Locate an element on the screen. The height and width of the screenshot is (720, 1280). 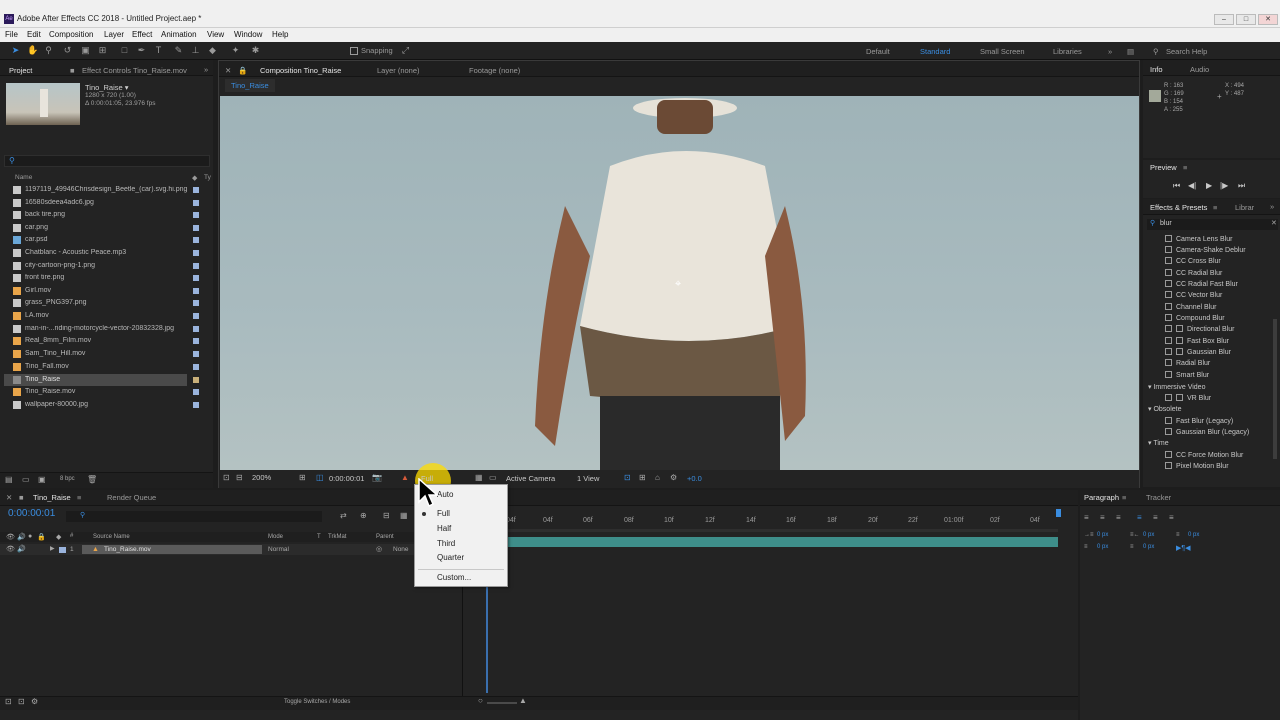
menu-item-full: Full is located at coordinates (443, 513).